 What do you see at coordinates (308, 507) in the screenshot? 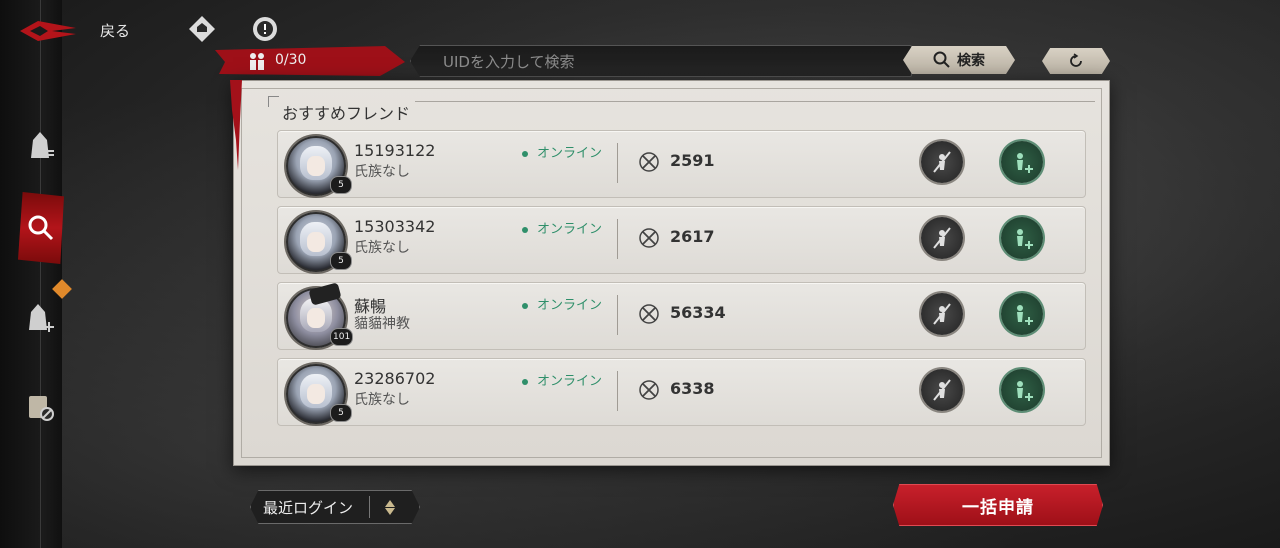
I see `sort-label: 最近ログイン` at bounding box center [308, 507].